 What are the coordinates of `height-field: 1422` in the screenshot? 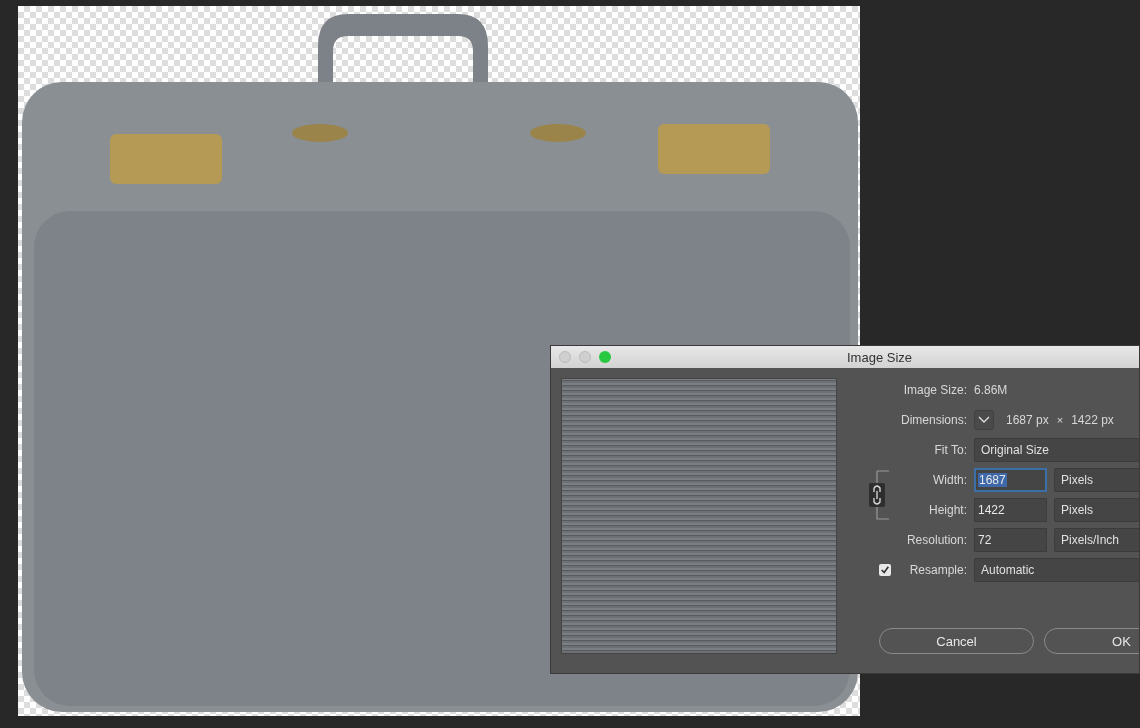 It's located at (1010, 510).